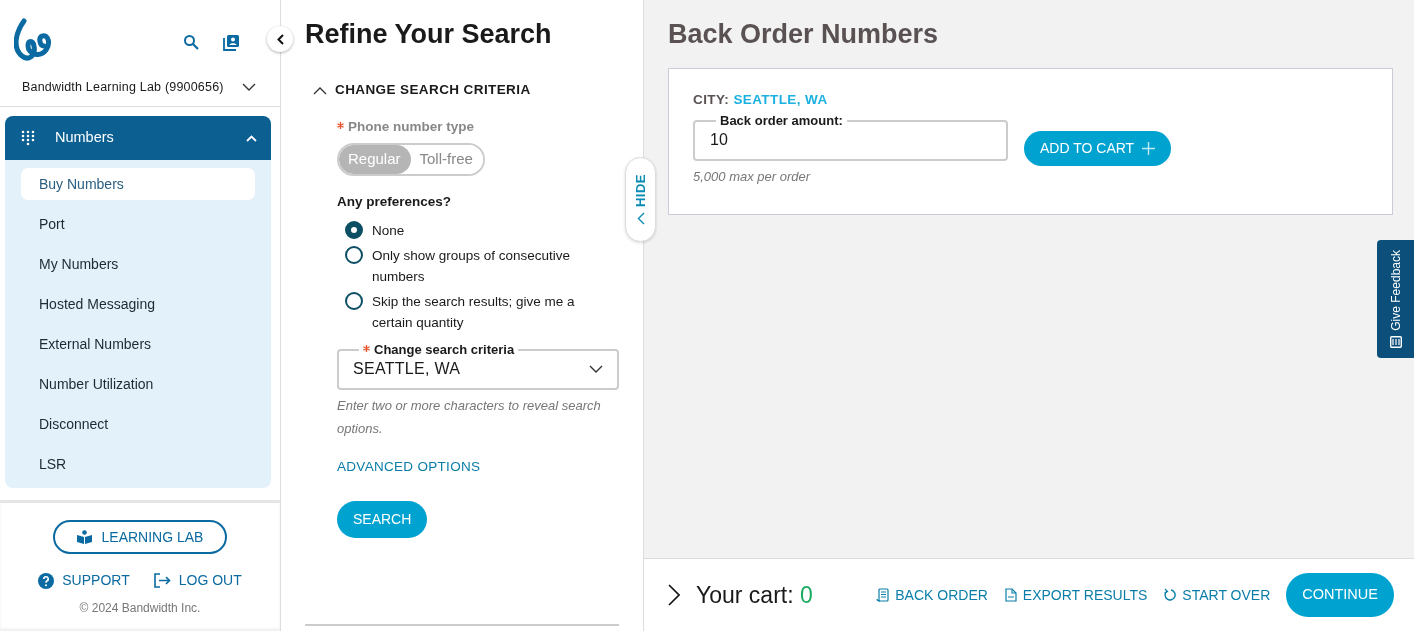 This screenshot has width=1414, height=631. I want to click on feedback-tab: Give Feedback, so click(1395, 299).